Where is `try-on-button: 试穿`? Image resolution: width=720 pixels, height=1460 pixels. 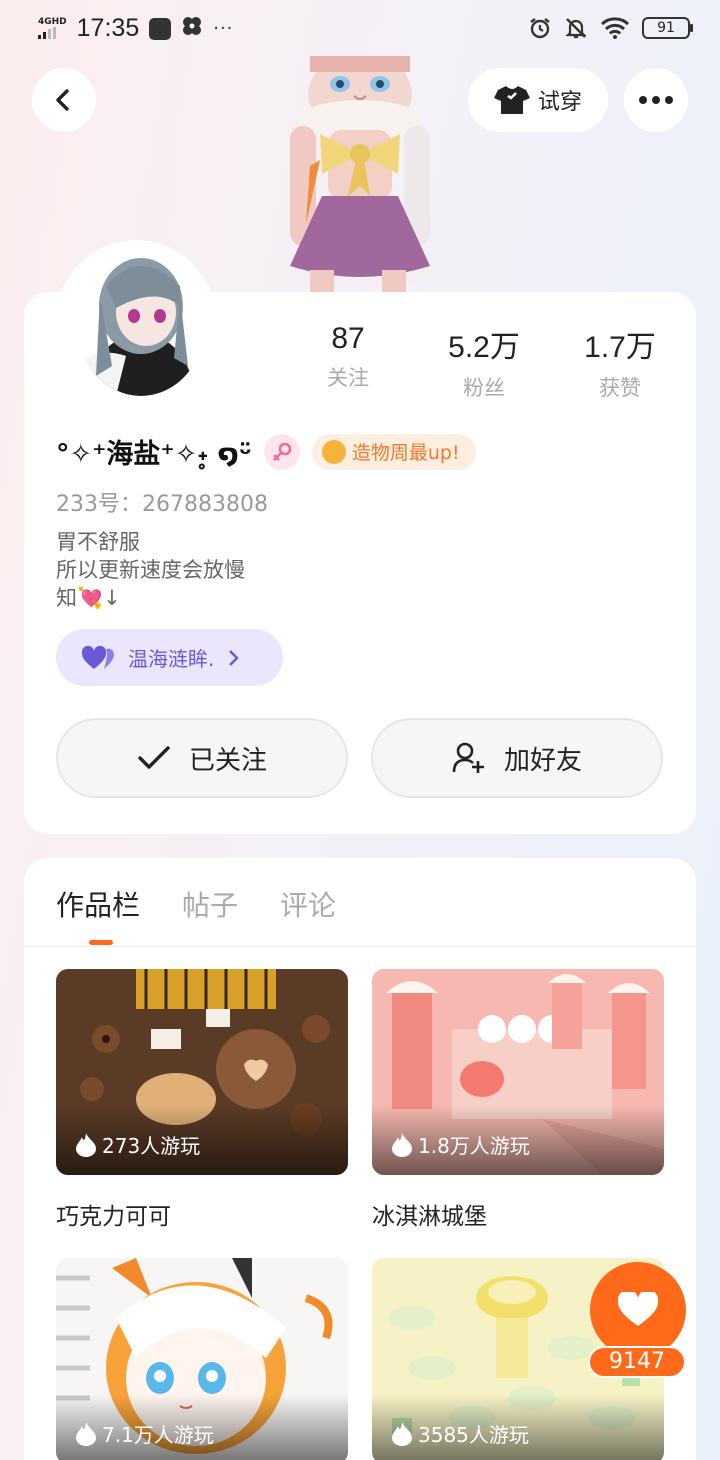 try-on-button: 试穿 is located at coordinates (538, 100).